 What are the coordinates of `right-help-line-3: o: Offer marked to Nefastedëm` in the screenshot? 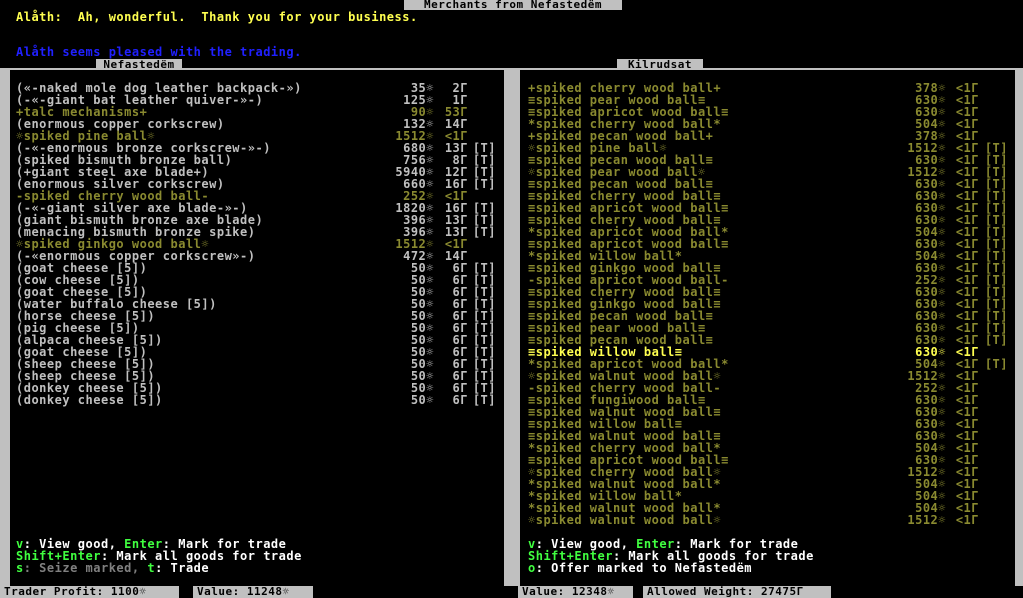 It's located at (640, 568).